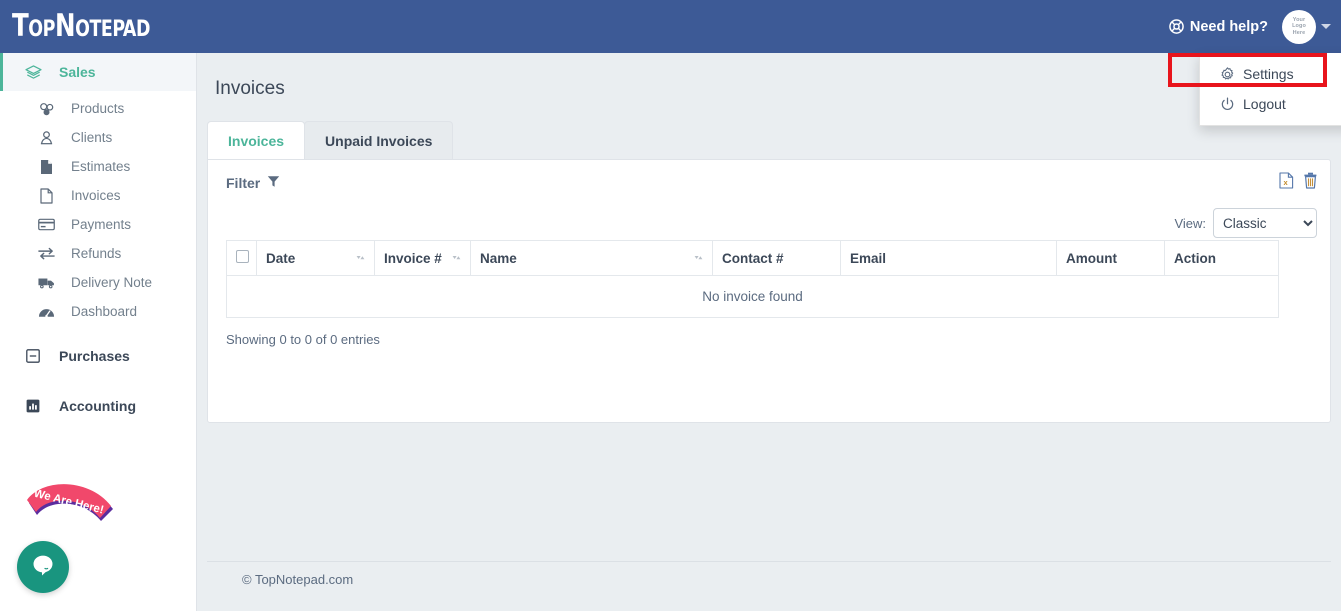  I want to click on th-select-all, so click(241, 258).